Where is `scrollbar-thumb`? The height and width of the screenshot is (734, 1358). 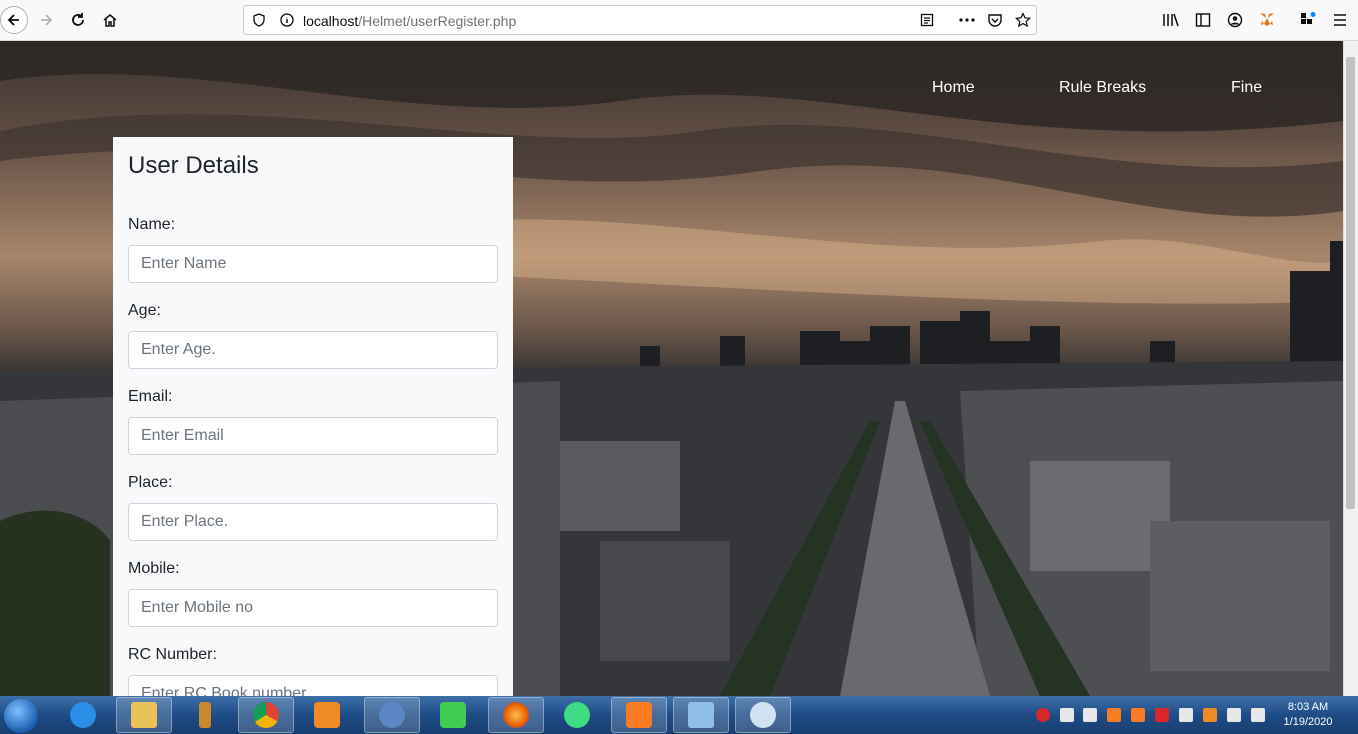 scrollbar-thumb is located at coordinates (1350, 283).